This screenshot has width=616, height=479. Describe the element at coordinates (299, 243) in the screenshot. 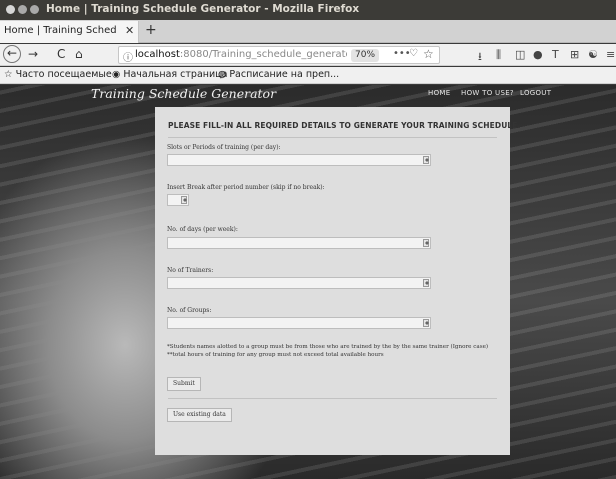

I see `days-input` at that location.